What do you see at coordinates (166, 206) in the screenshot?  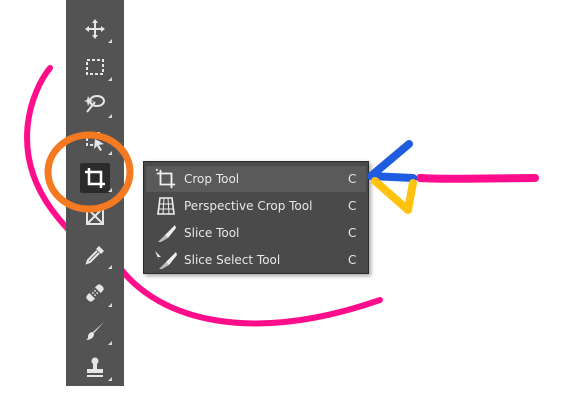 I see `perspective-crop-icon` at bounding box center [166, 206].